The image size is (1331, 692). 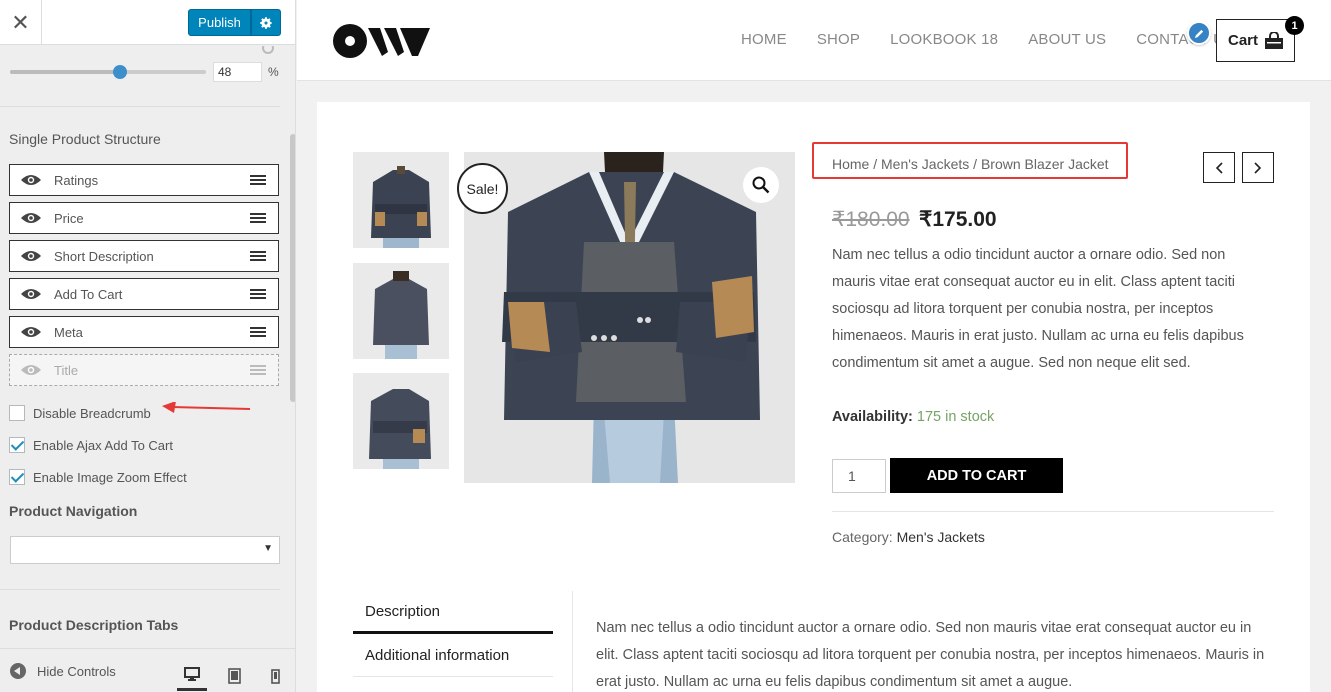 I want to click on product-category: Category: Men's Jackets, so click(x=908, y=537).